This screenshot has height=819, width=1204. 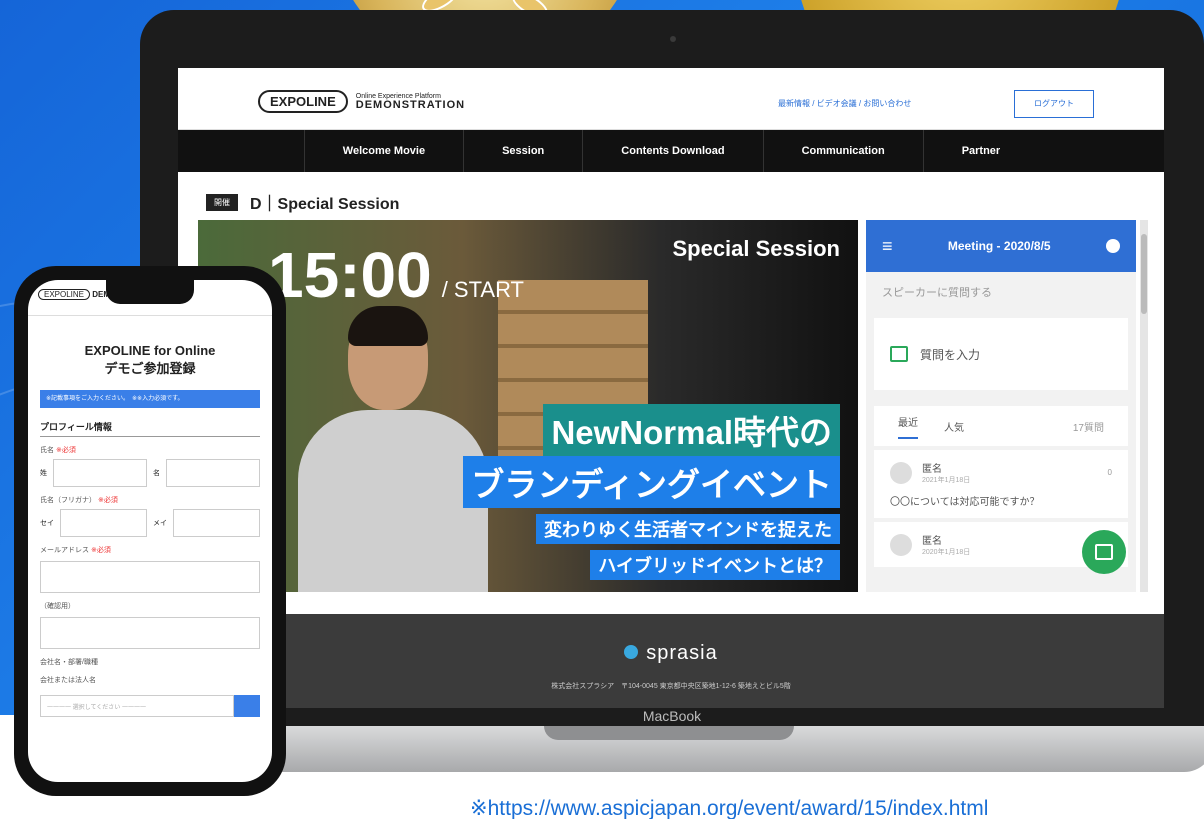 I want to click on session-title: 開催 D｜Special Session, so click(x=302, y=202).